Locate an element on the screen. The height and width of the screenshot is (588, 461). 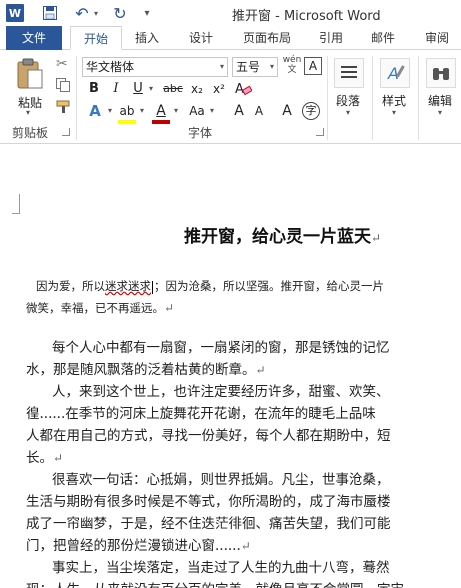
font-color-icon: A is located at coordinates (161, 111).